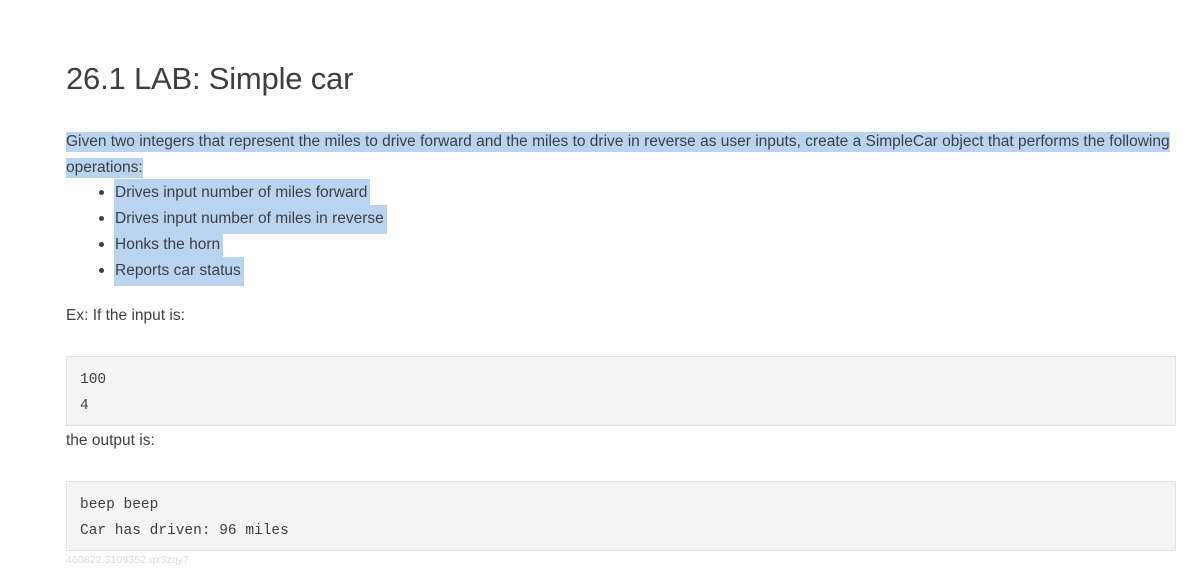 This screenshot has width=1200, height=572. I want to click on example-input-label: Ex: If the input is:, so click(125, 315).